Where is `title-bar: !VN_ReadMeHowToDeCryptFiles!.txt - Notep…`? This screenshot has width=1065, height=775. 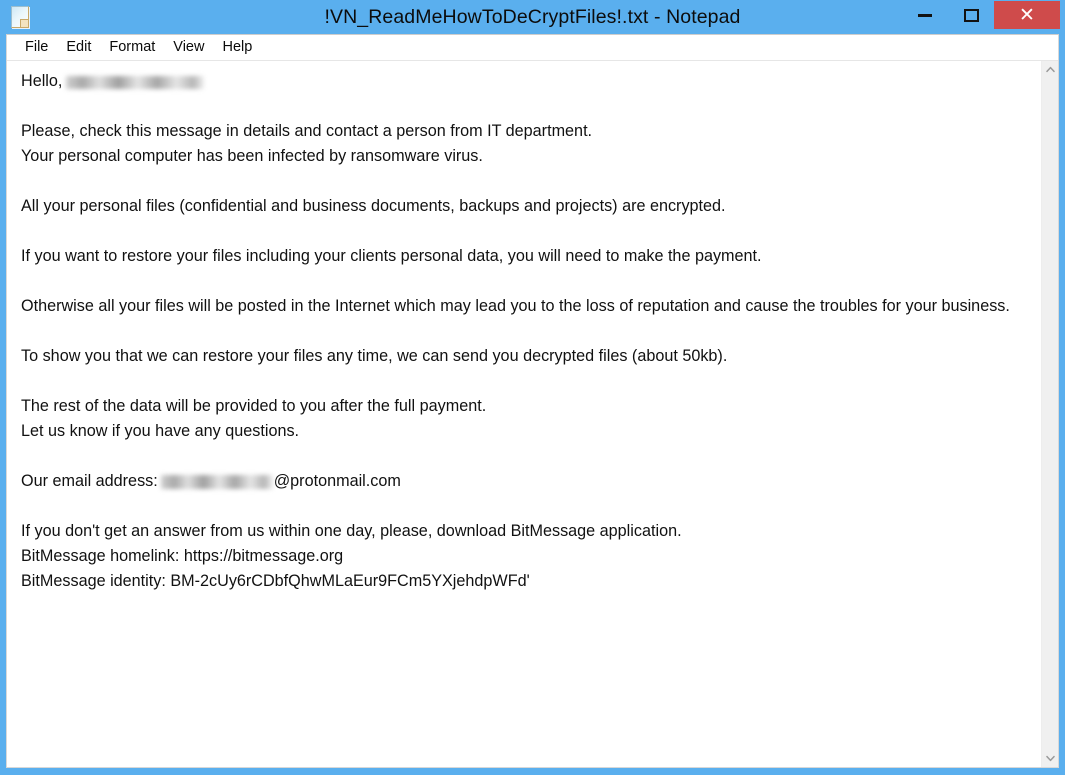 title-bar: !VN_ReadMeHowToDeCryptFiles!.txt - Notep… is located at coordinates (532, 17).